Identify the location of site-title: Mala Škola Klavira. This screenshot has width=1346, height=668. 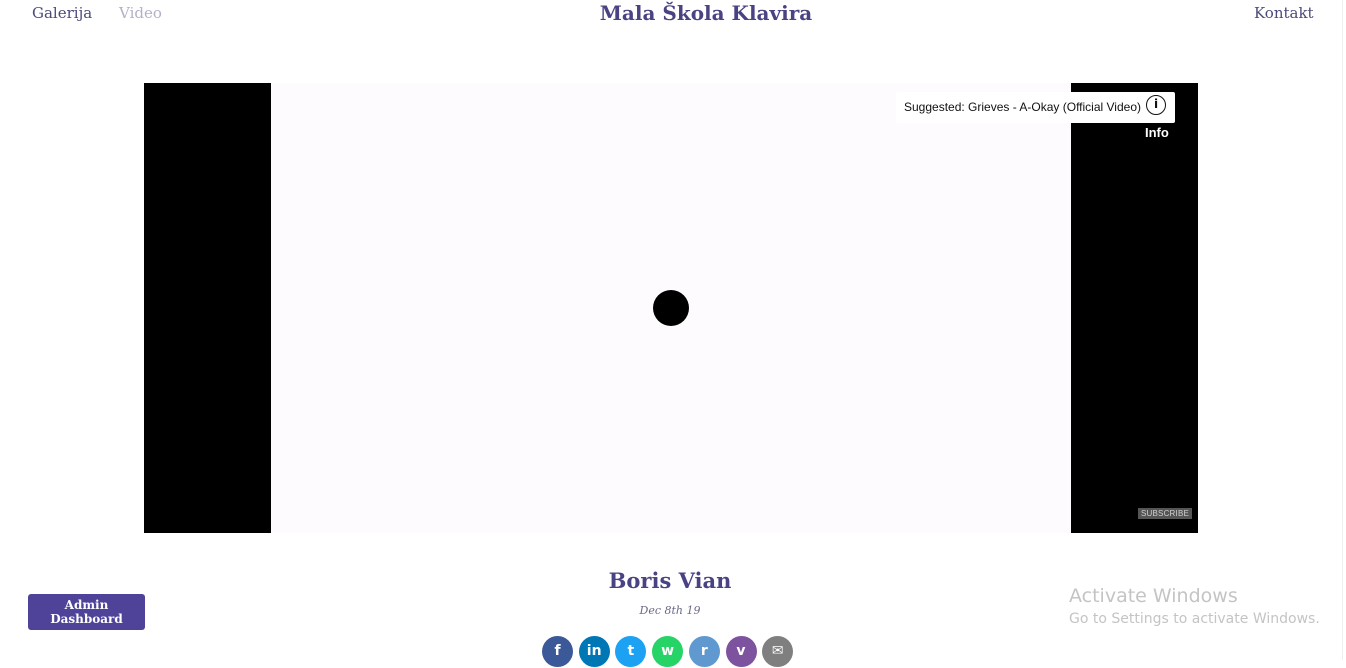
(673, 13).